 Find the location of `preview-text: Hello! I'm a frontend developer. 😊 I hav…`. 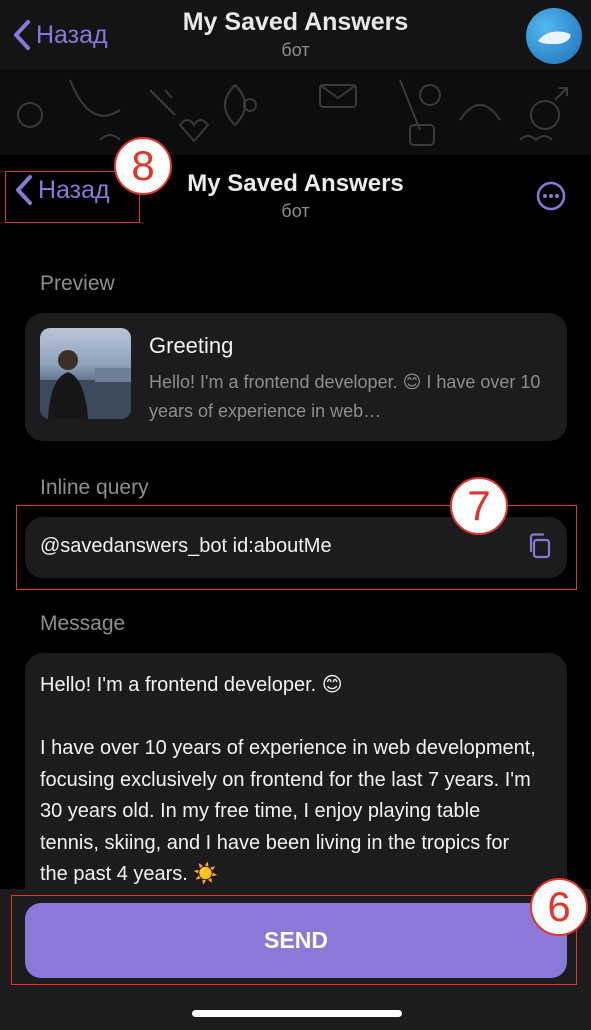

preview-text: Hello! I'm a frontend developer. 😊 I hav… is located at coordinates (345, 396).